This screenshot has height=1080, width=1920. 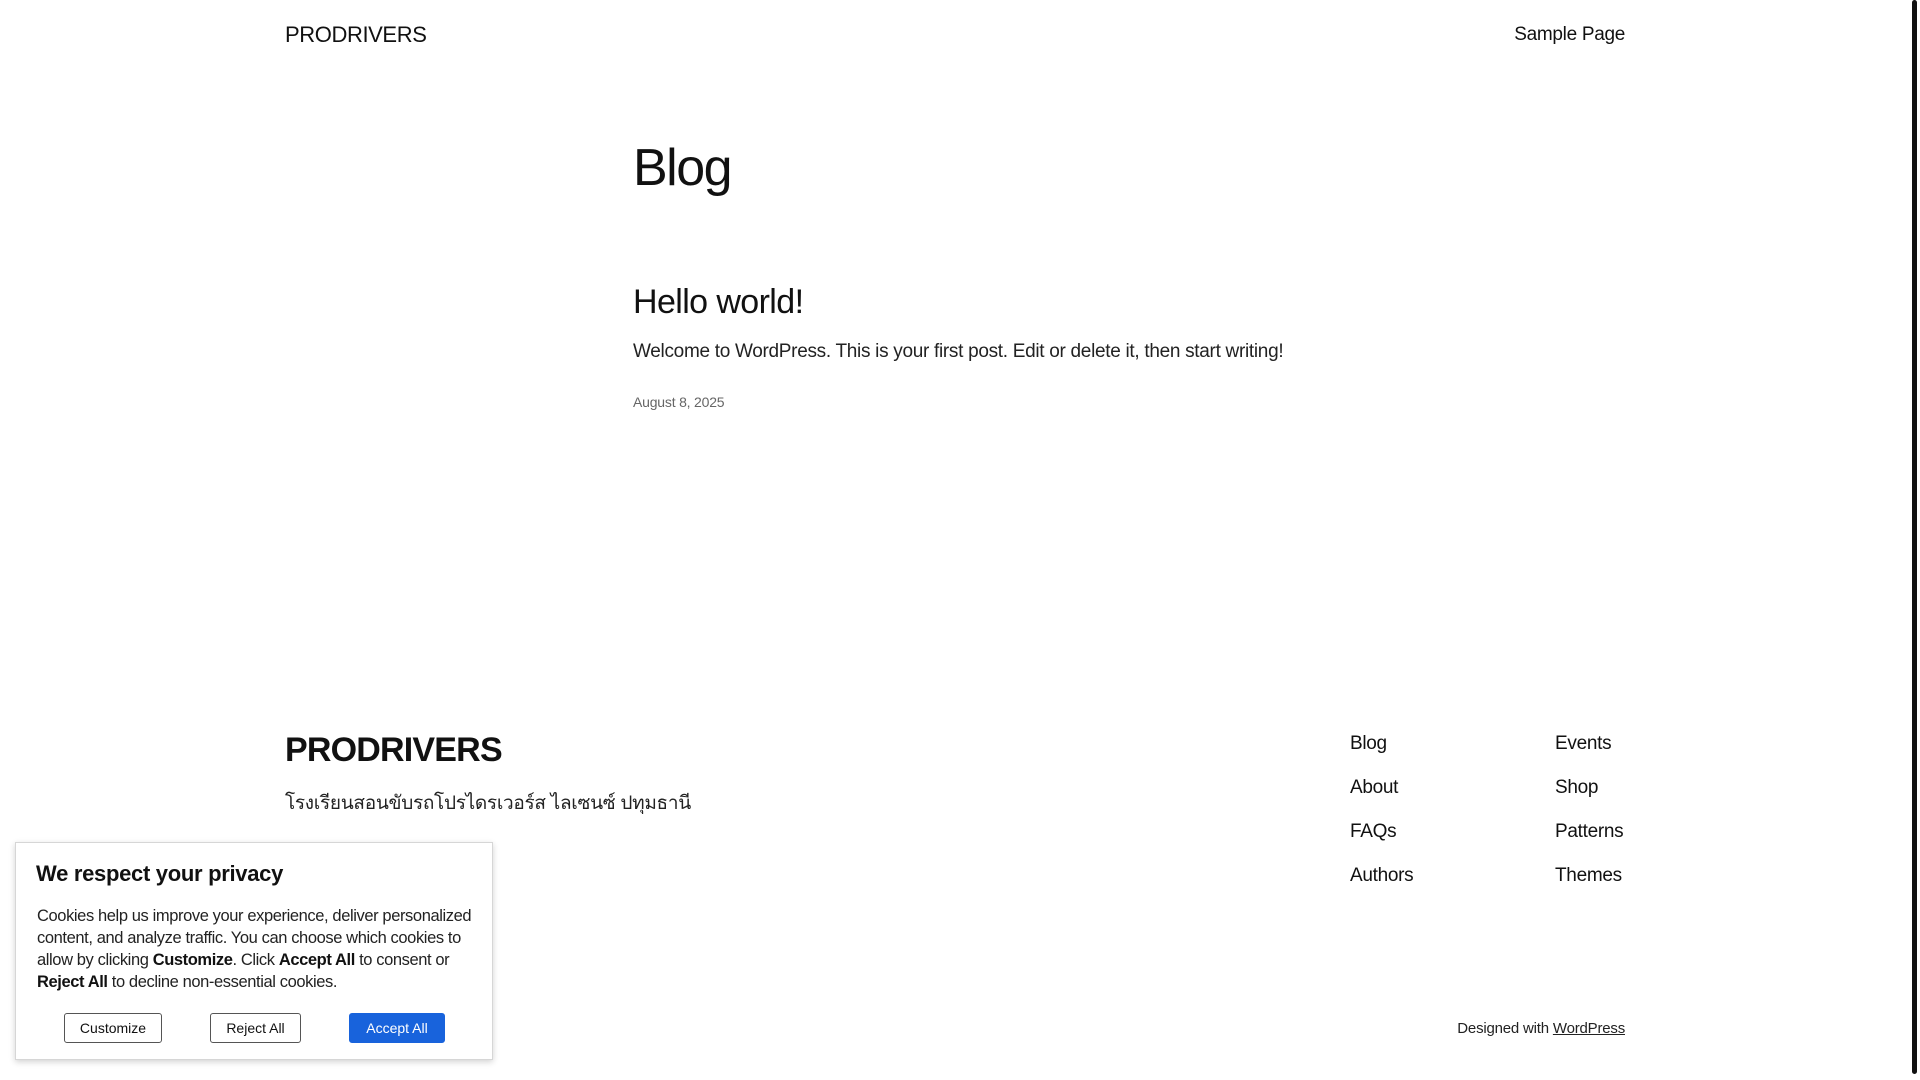 I want to click on footer-nav-column-2: Events Shop Patterns Themes, so click(x=1589, y=810).